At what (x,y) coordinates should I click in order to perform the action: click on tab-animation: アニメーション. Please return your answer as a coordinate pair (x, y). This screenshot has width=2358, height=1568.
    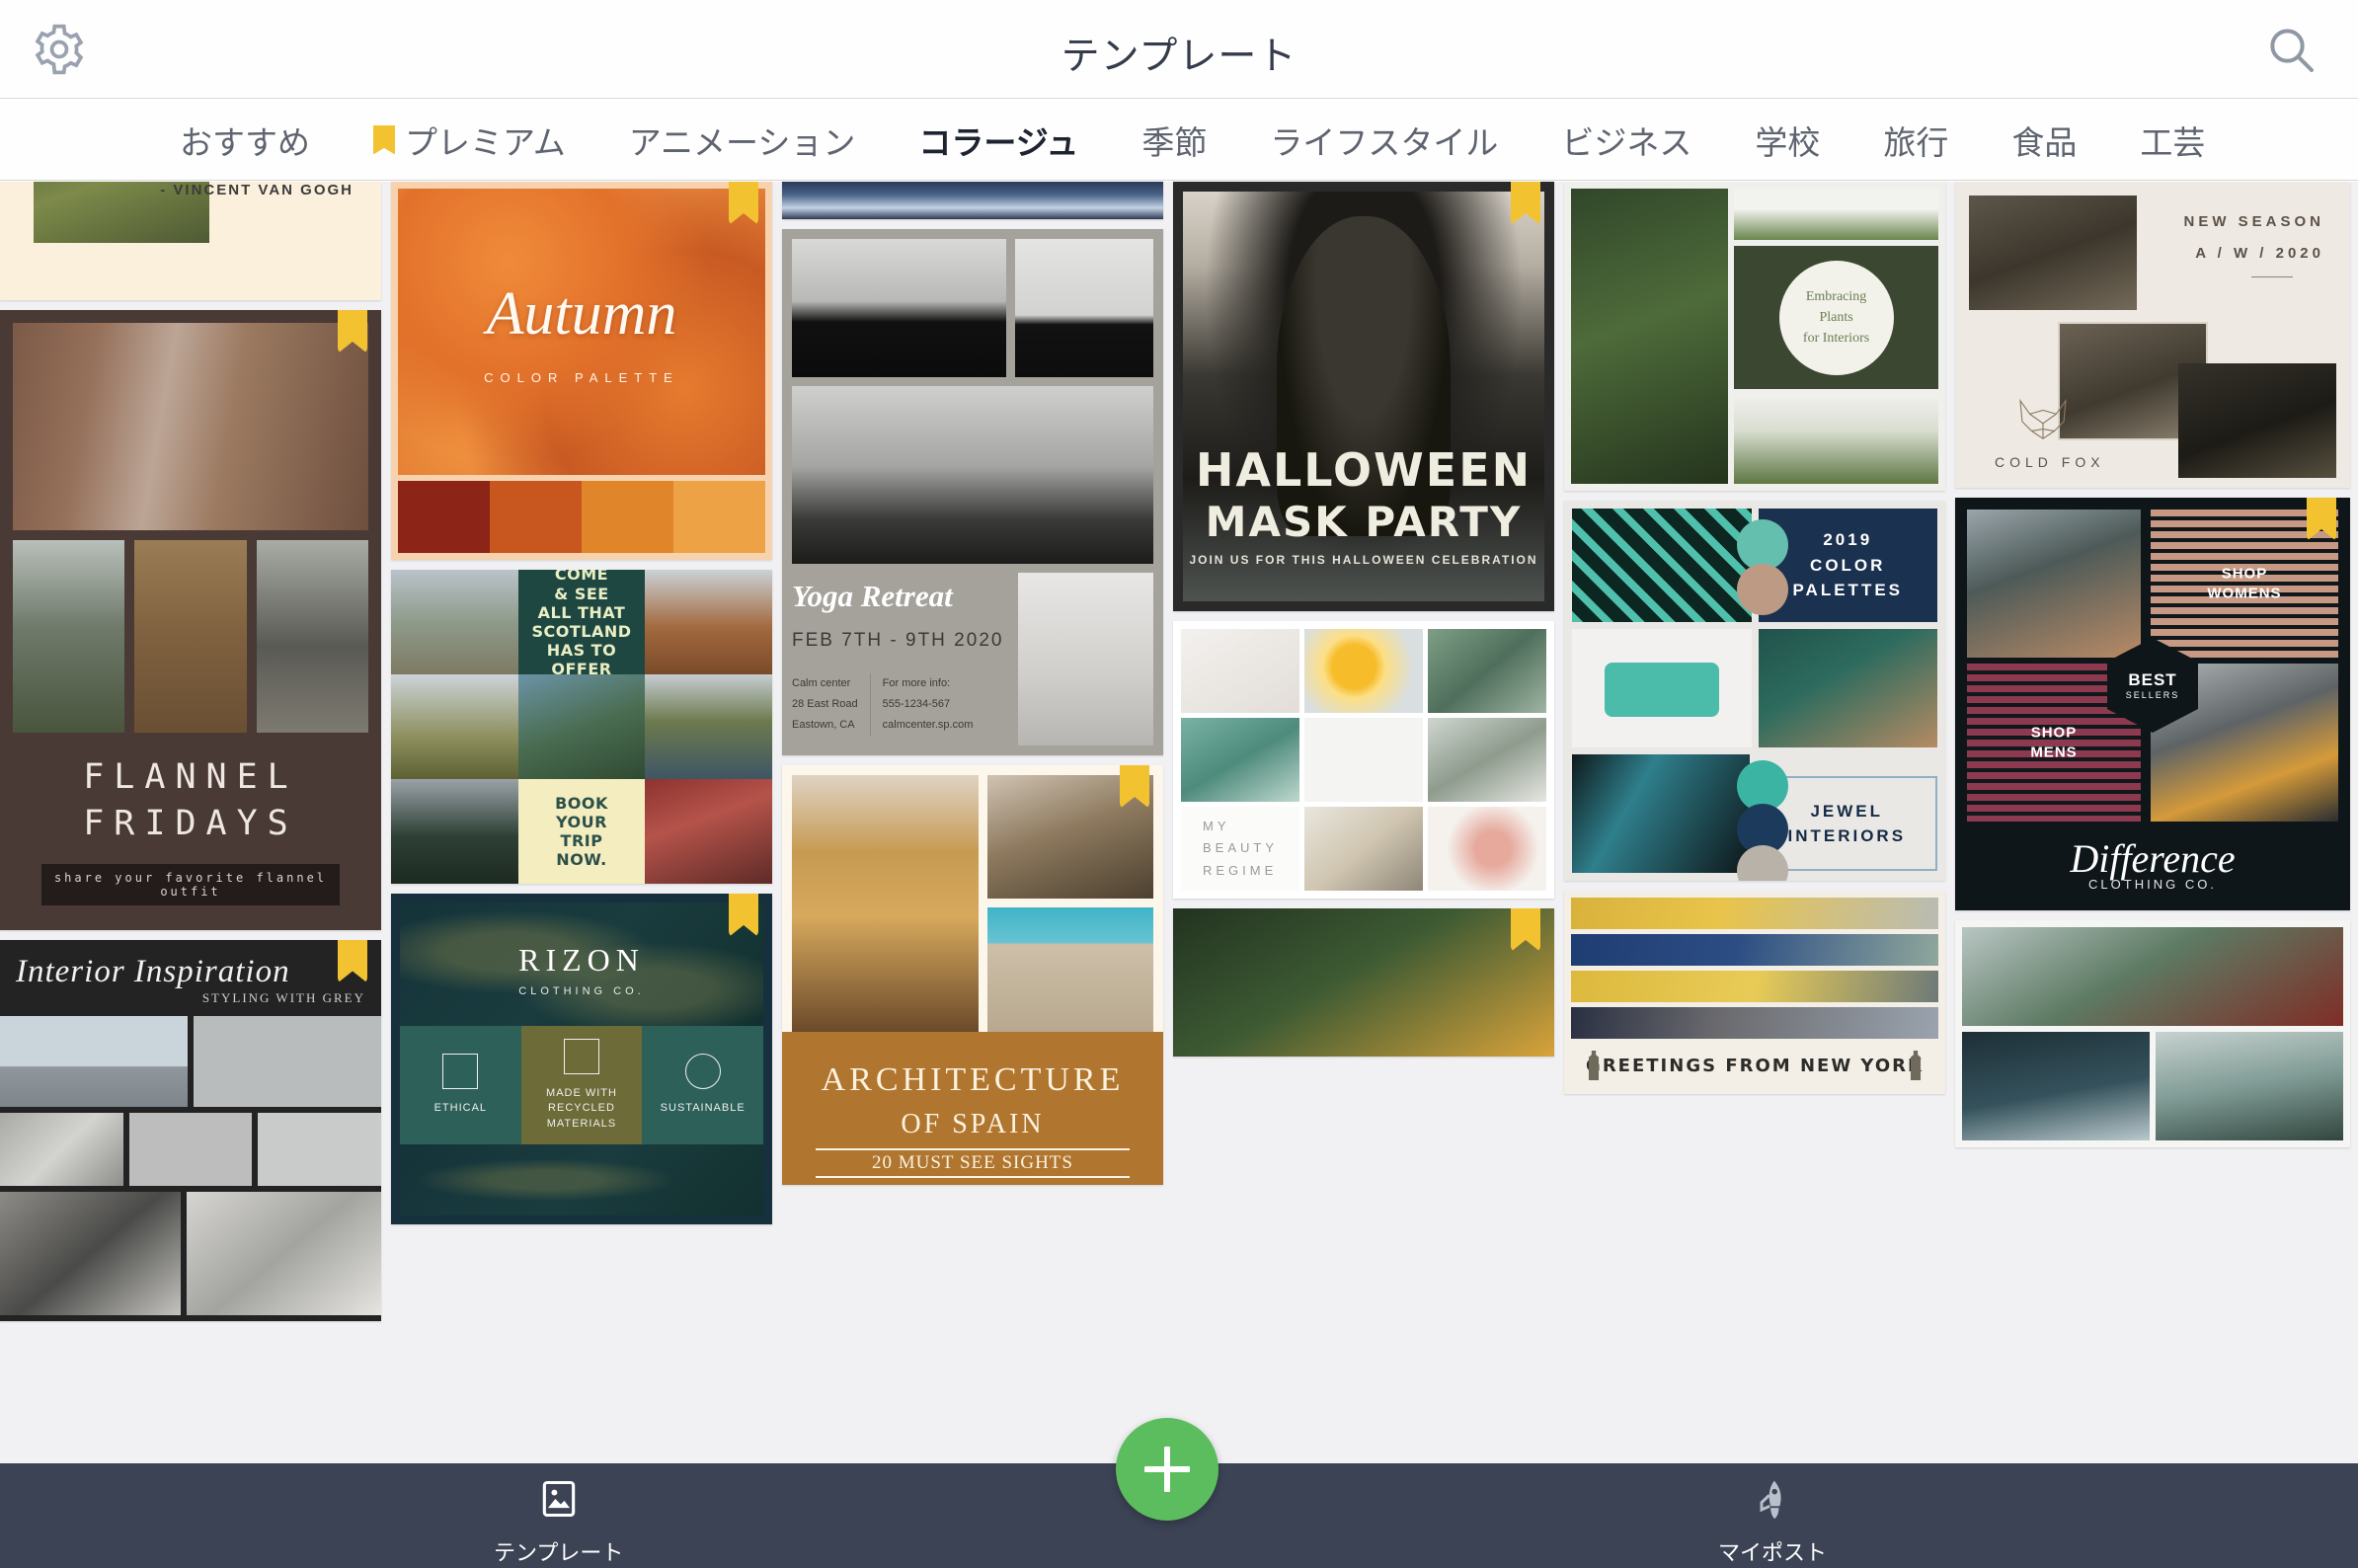
    Looking at the image, I should click on (742, 140).